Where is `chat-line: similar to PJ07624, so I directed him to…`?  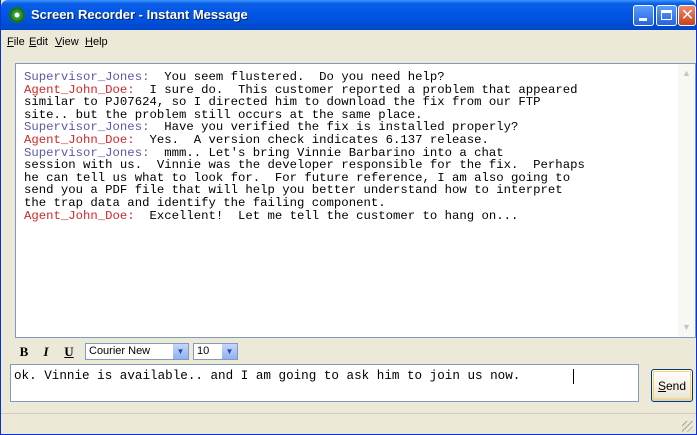
chat-line: similar to PJ07624, so I directed him to… is located at coordinates (282, 102).